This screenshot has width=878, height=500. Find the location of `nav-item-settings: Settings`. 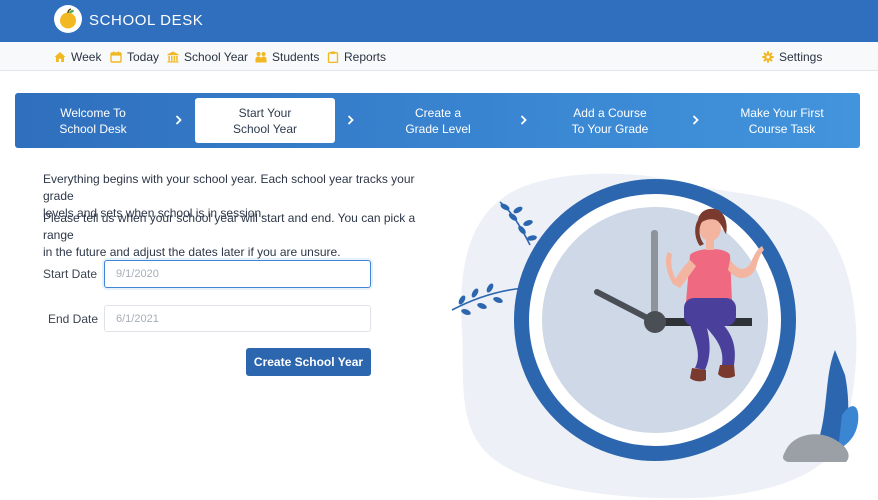

nav-item-settings: Settings is located at coordinates (792, 57).